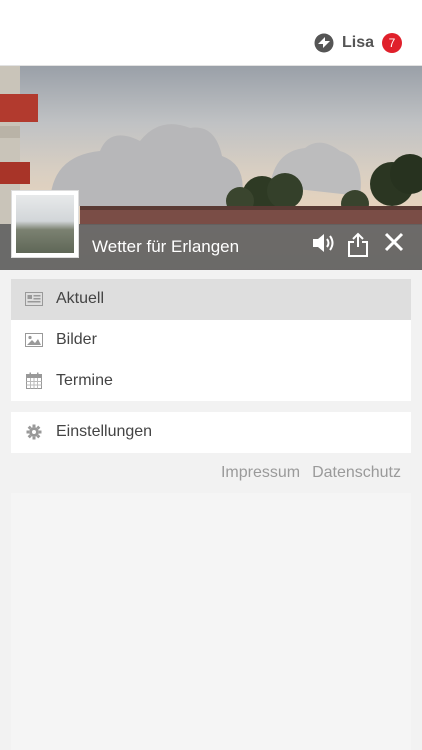 The height and width of the screenshot is (750, 422). What do you see at coordinates (358, 244) in the screenshot?
I see `share-icon` at bounding box center [358, 244].